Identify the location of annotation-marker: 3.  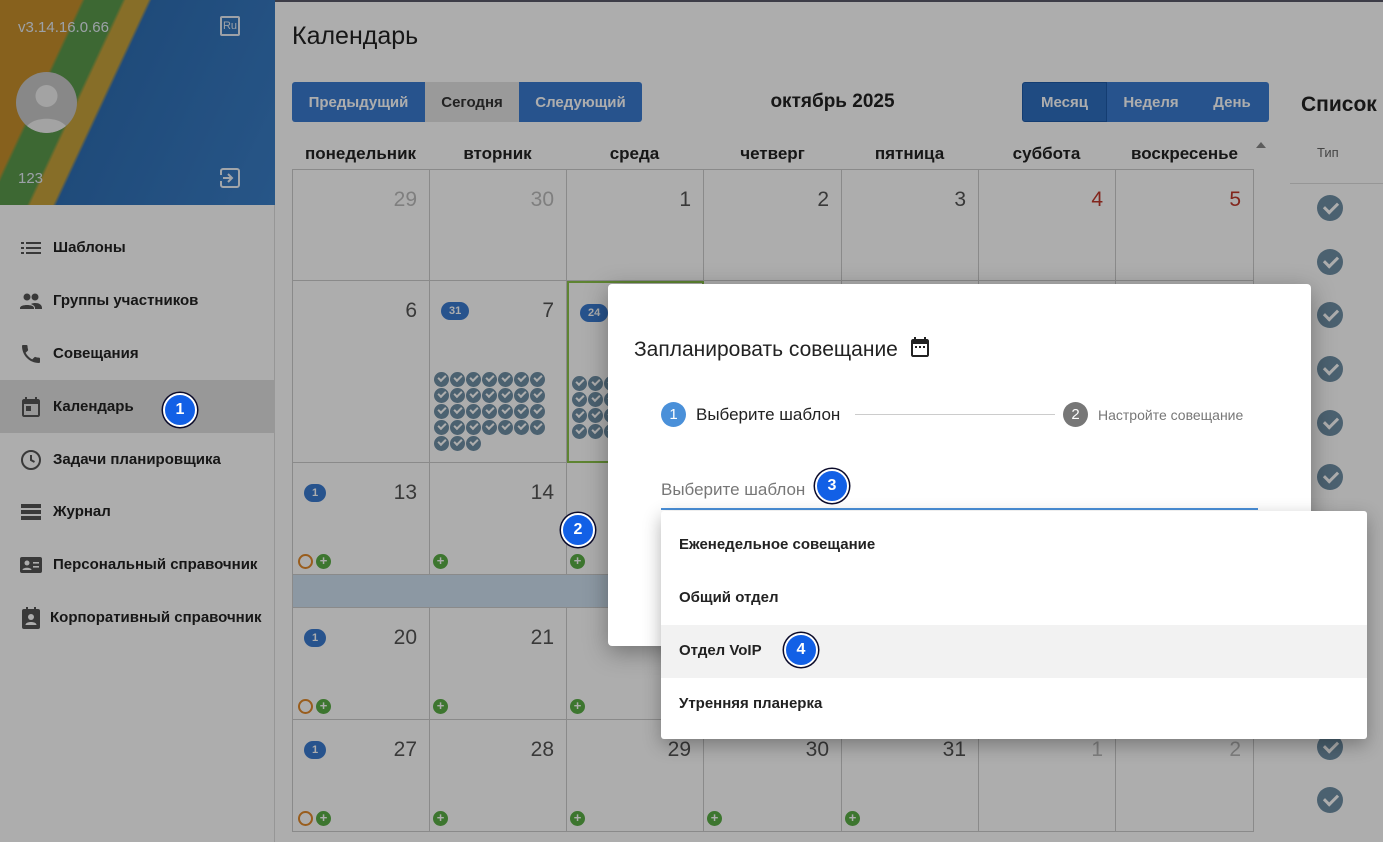
(832, 486).